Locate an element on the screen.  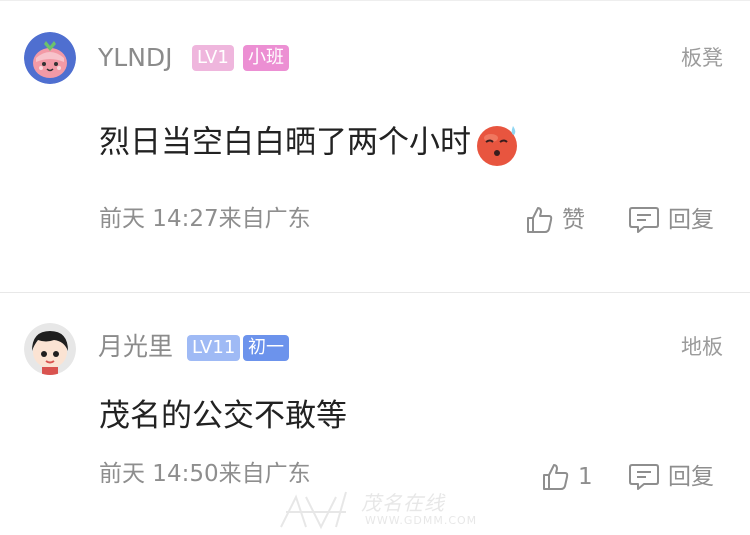
like-button: 1 is located at coordinates (566, 477).